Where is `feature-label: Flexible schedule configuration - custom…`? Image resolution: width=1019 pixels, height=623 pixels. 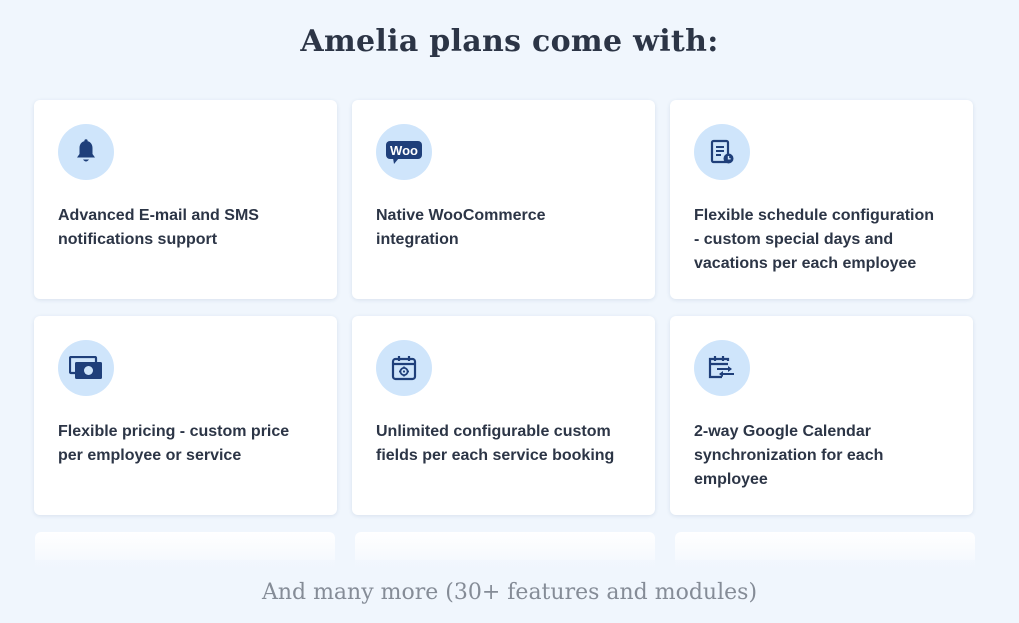 feature-label: Flexible schedule configuration - custom… is located at coordinates (814, 239).